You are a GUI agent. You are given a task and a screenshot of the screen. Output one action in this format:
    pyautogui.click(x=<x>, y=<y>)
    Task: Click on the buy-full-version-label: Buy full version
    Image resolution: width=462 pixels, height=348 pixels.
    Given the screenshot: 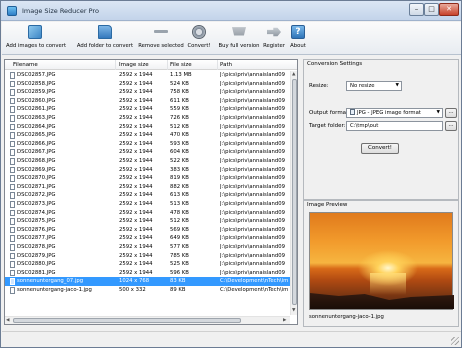 What is the action you would take?
    pyautogui.click(x=239, y=46)
    